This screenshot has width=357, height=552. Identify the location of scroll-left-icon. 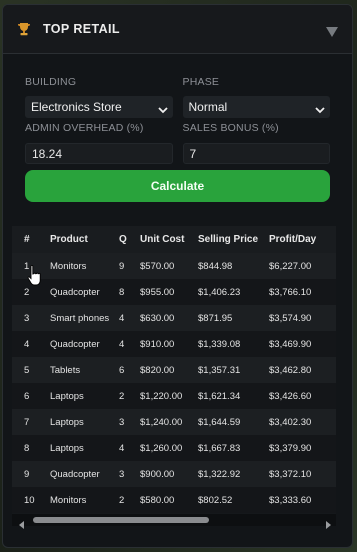
(22, 522).